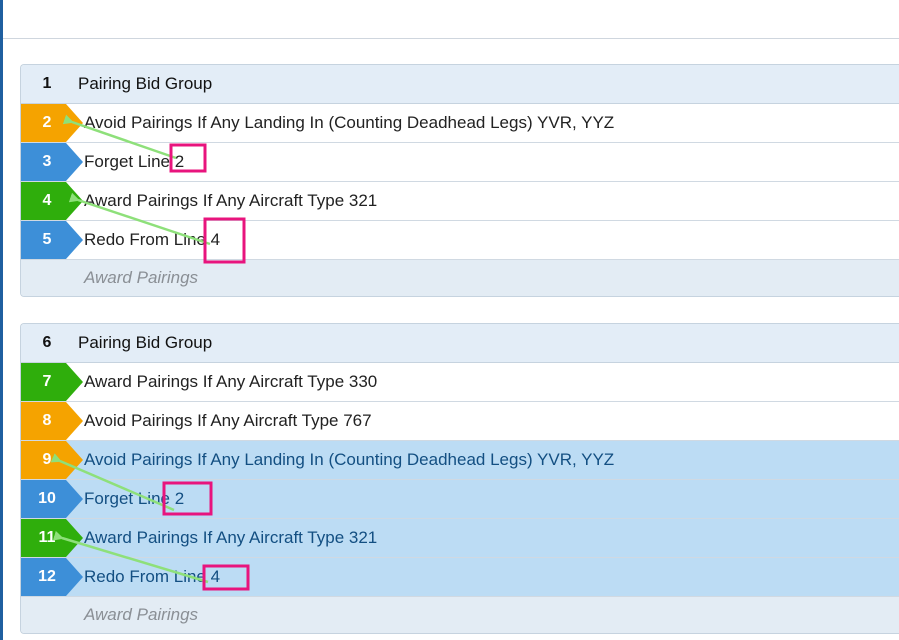  What do you see at coordinates (231, 381) in the screenshot?
I see `bid-line-text: Award Pairings If Any Aircraft Type 330` at bounding box center [231, 381].